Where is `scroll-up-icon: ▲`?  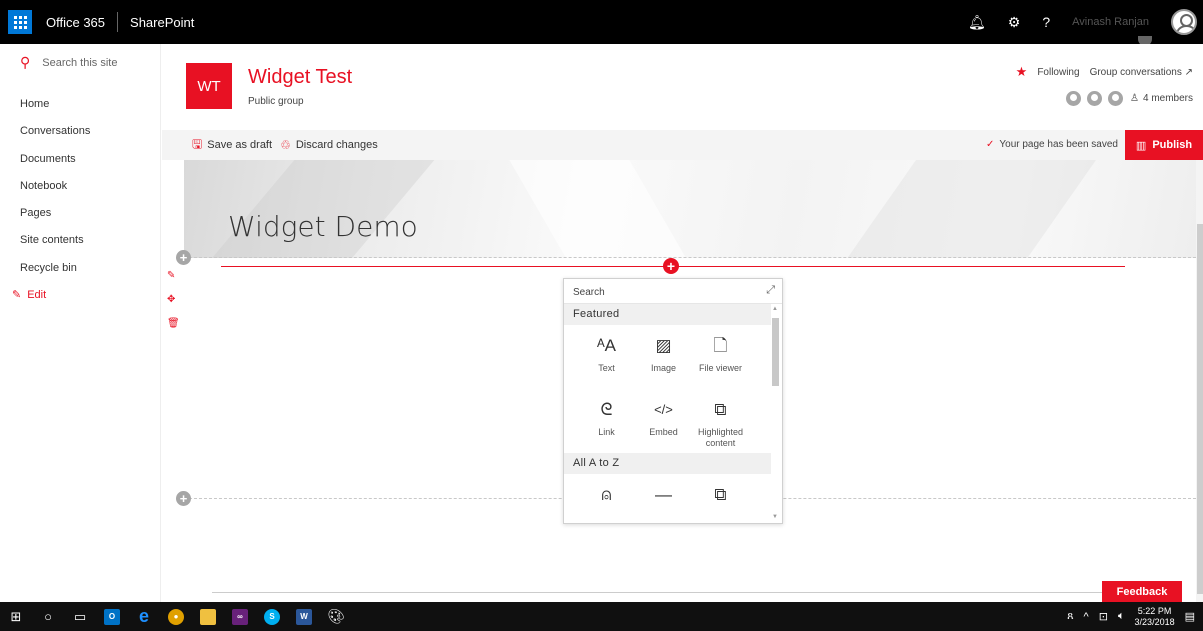
scroll-up-icon: ▲ is located at coordinates (775, 309).